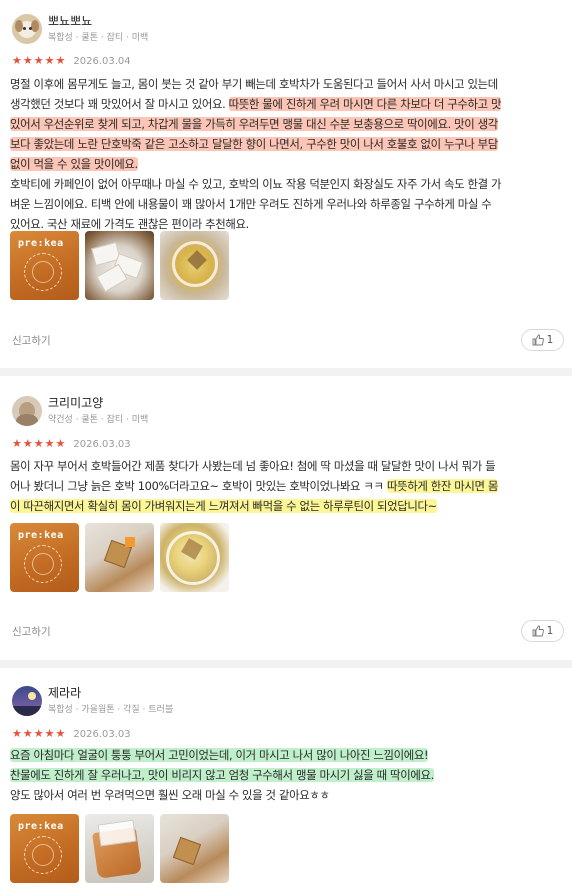  What do you see at coordinates (98, 403) in the screenshot?
I see `username: 크리미고양` at bounding box center [98, 403].